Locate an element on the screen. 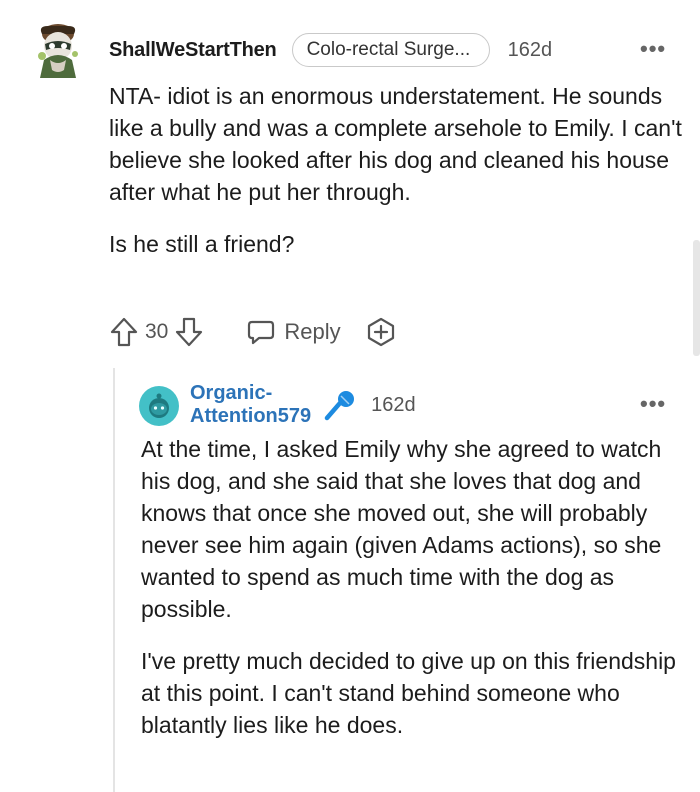  reply-username: Organic-Attention579 is located at coordinates (250, 405).